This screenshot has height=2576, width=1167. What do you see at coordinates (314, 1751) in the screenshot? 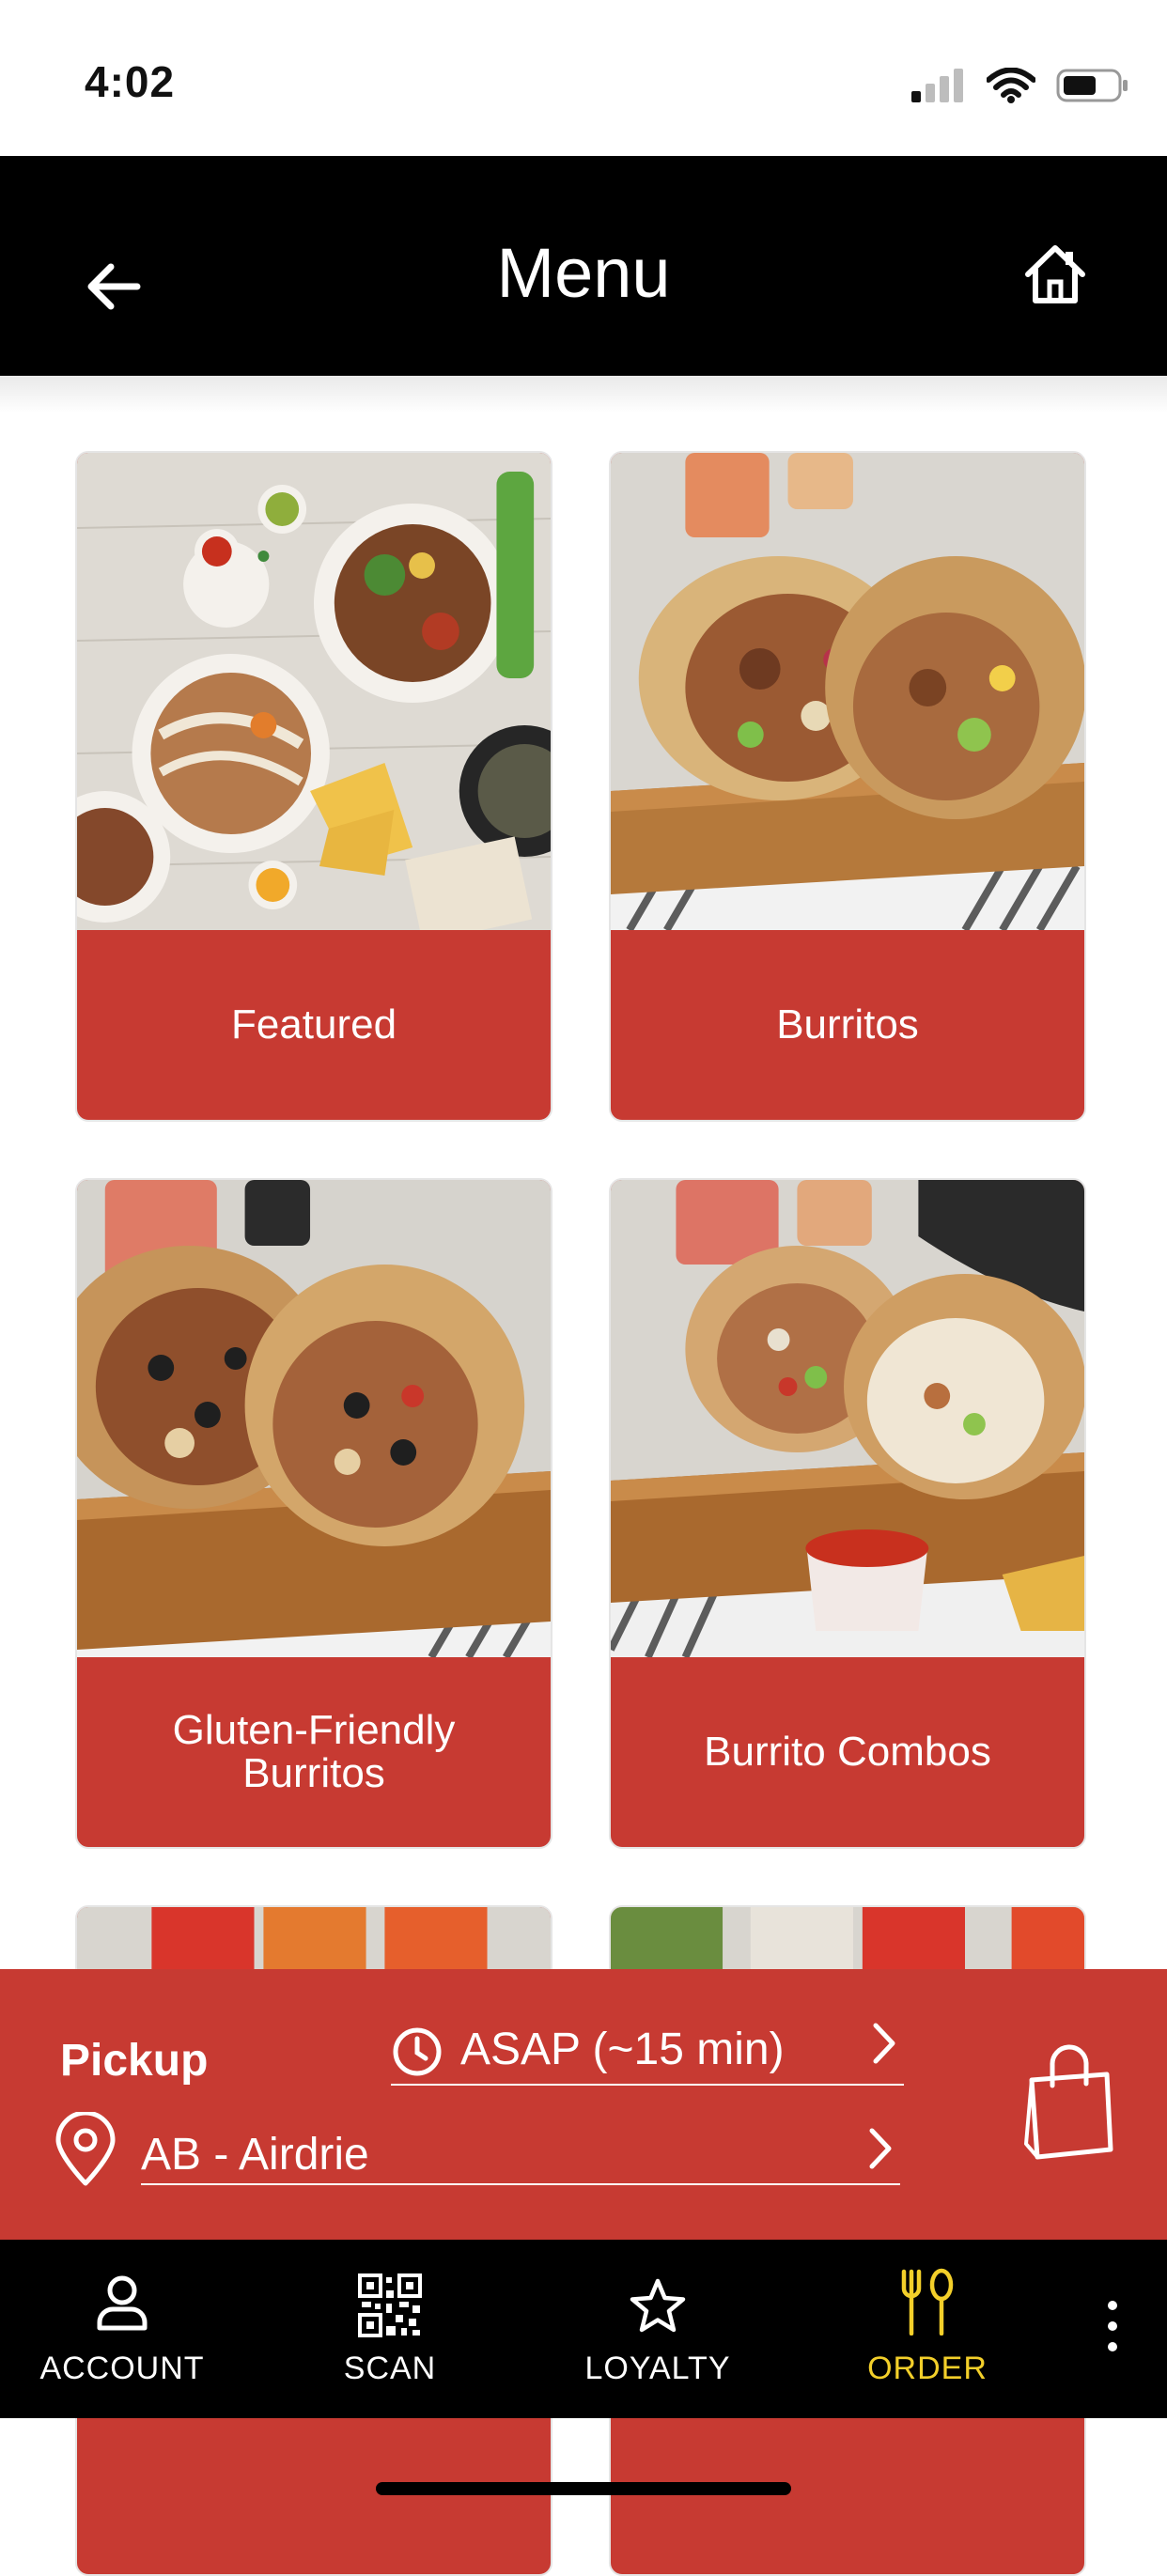
I see `category-label: Gluten-Friendly Burritos` at bounding box center [314, 1751].